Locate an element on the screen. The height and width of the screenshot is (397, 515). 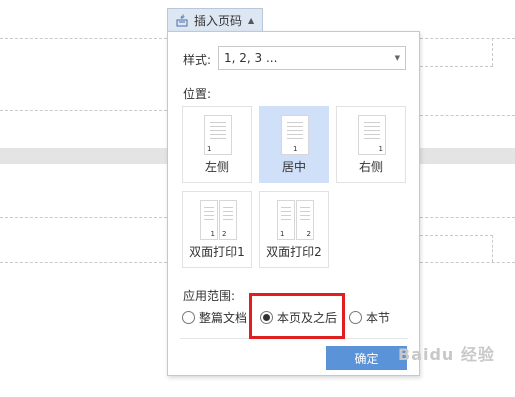
insert-page-number-label: 插入页码 is located at coordinates (218, 20).